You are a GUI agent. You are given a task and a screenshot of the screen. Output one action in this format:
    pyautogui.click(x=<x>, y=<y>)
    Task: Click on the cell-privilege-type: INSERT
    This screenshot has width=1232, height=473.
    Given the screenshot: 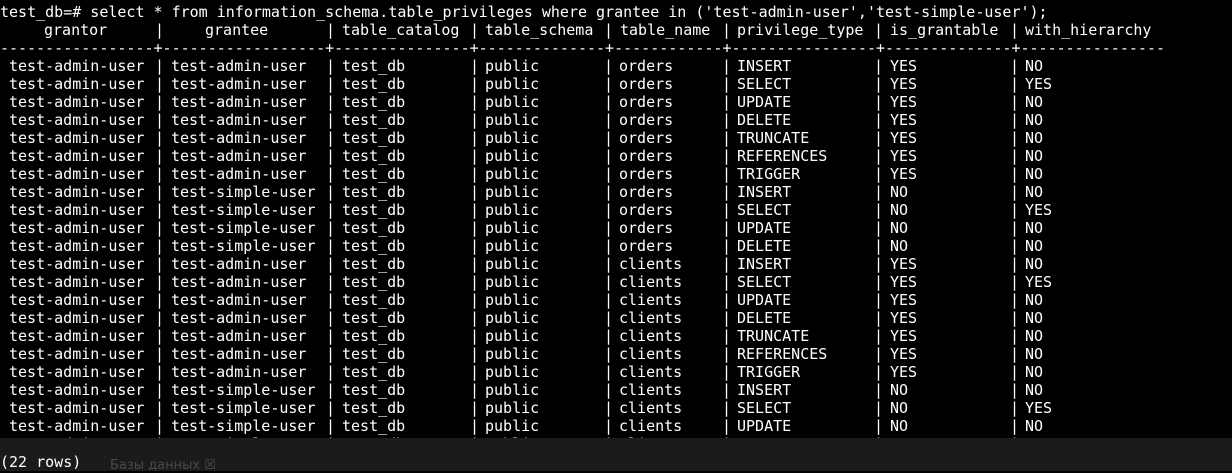 What is the action you would take?
    pyautogui.click(x=764, y=192)
    